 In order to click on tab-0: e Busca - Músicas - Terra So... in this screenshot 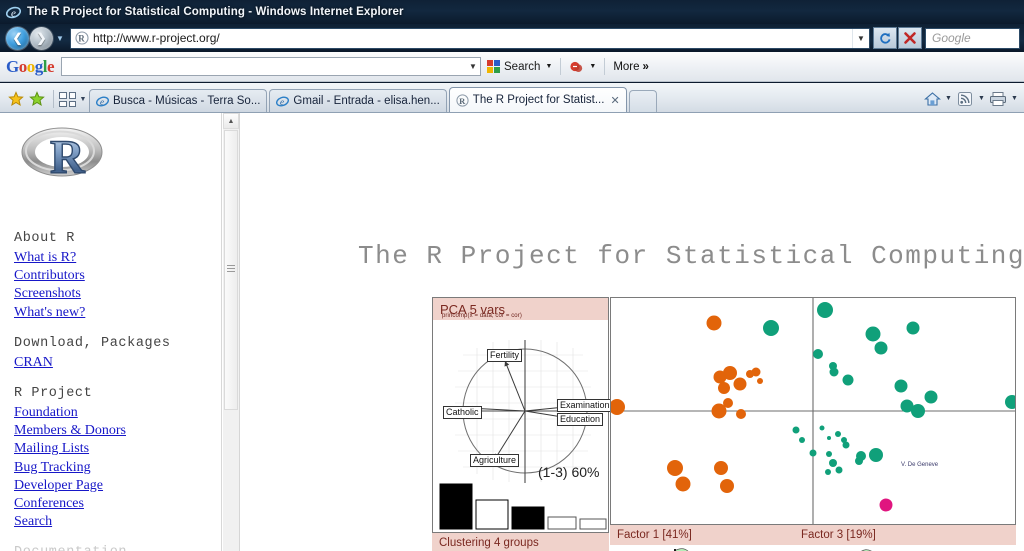, I will do `click(178, 100)`.